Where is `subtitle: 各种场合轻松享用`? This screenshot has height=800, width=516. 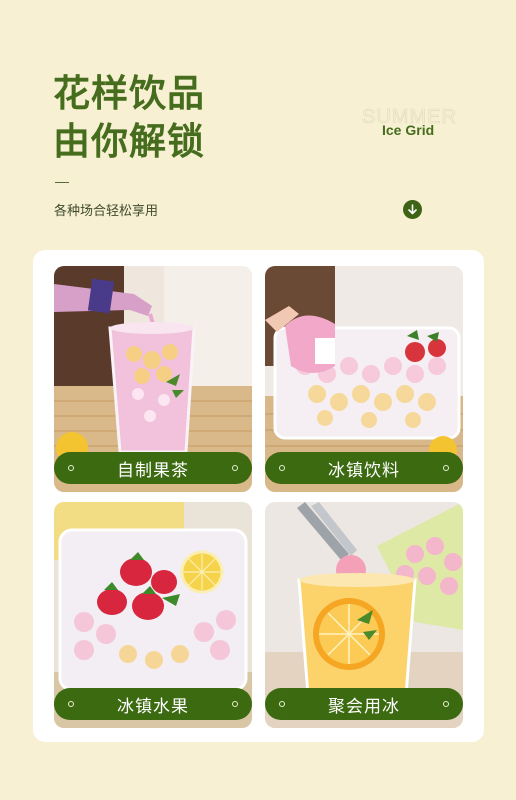
subtitle: 各种场合轻松享用 is located at coordinates (106, 211).